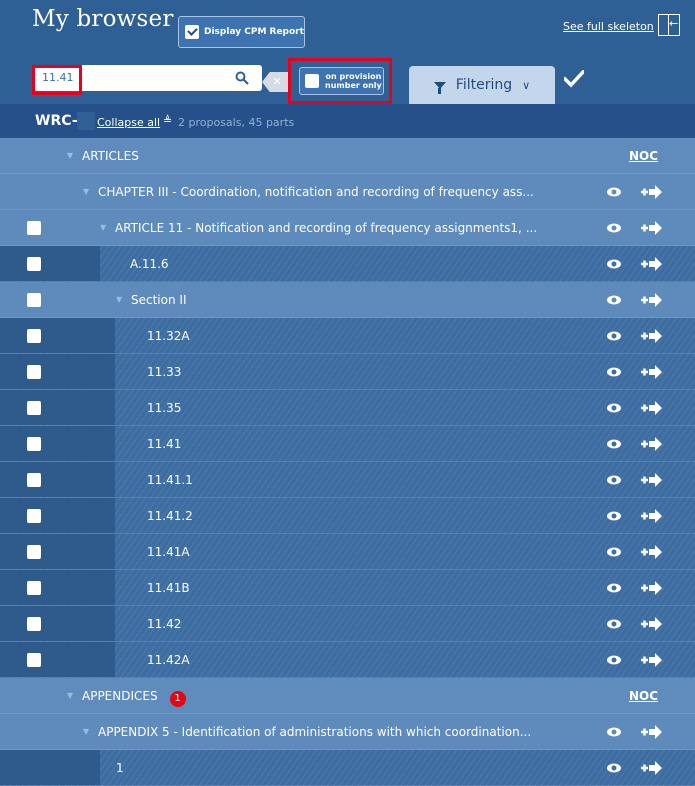  What do you see at coordinates (347, 696) in the screenshot?
I see `tree-row-appendices: ▼ APPENDICES 1 NOC` at bounding box center [347, 696].